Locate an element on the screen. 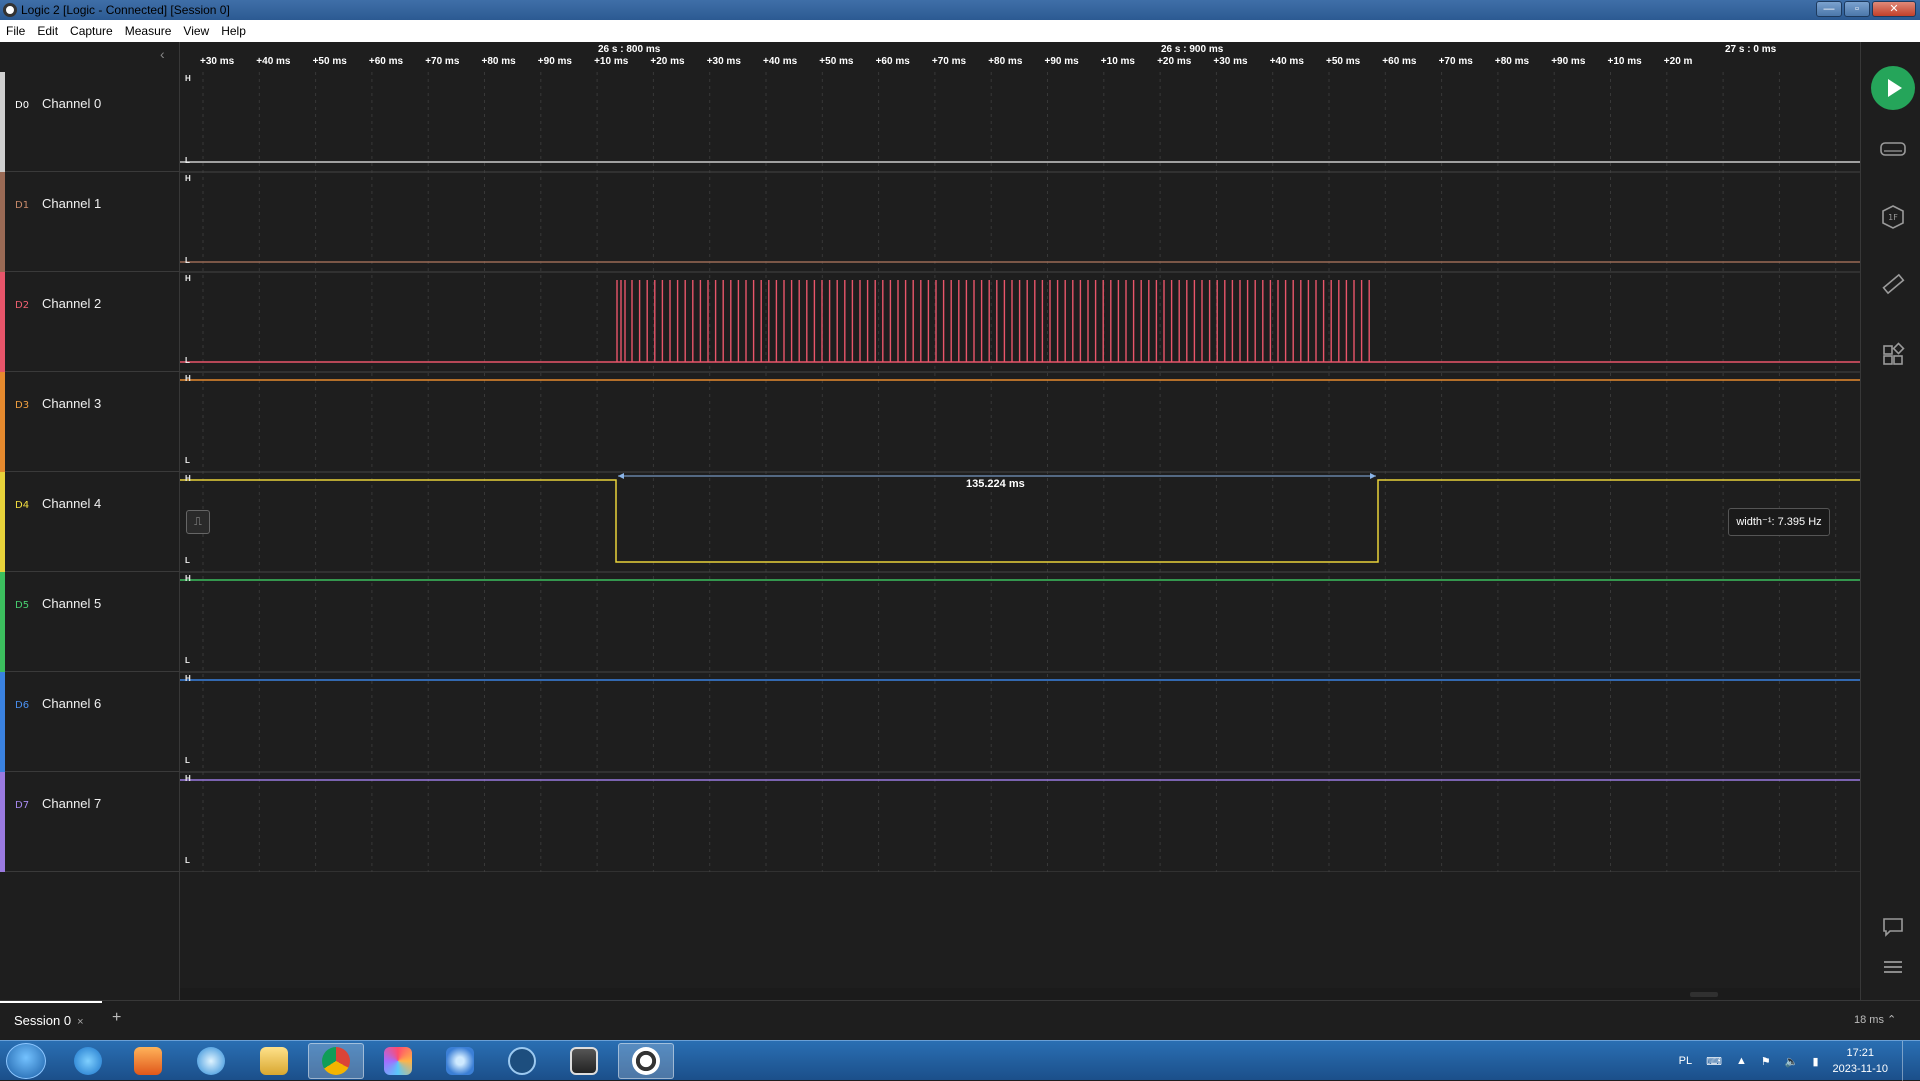  channel-row-4: D4 Channel 4 is located at coordinates (90, 522).